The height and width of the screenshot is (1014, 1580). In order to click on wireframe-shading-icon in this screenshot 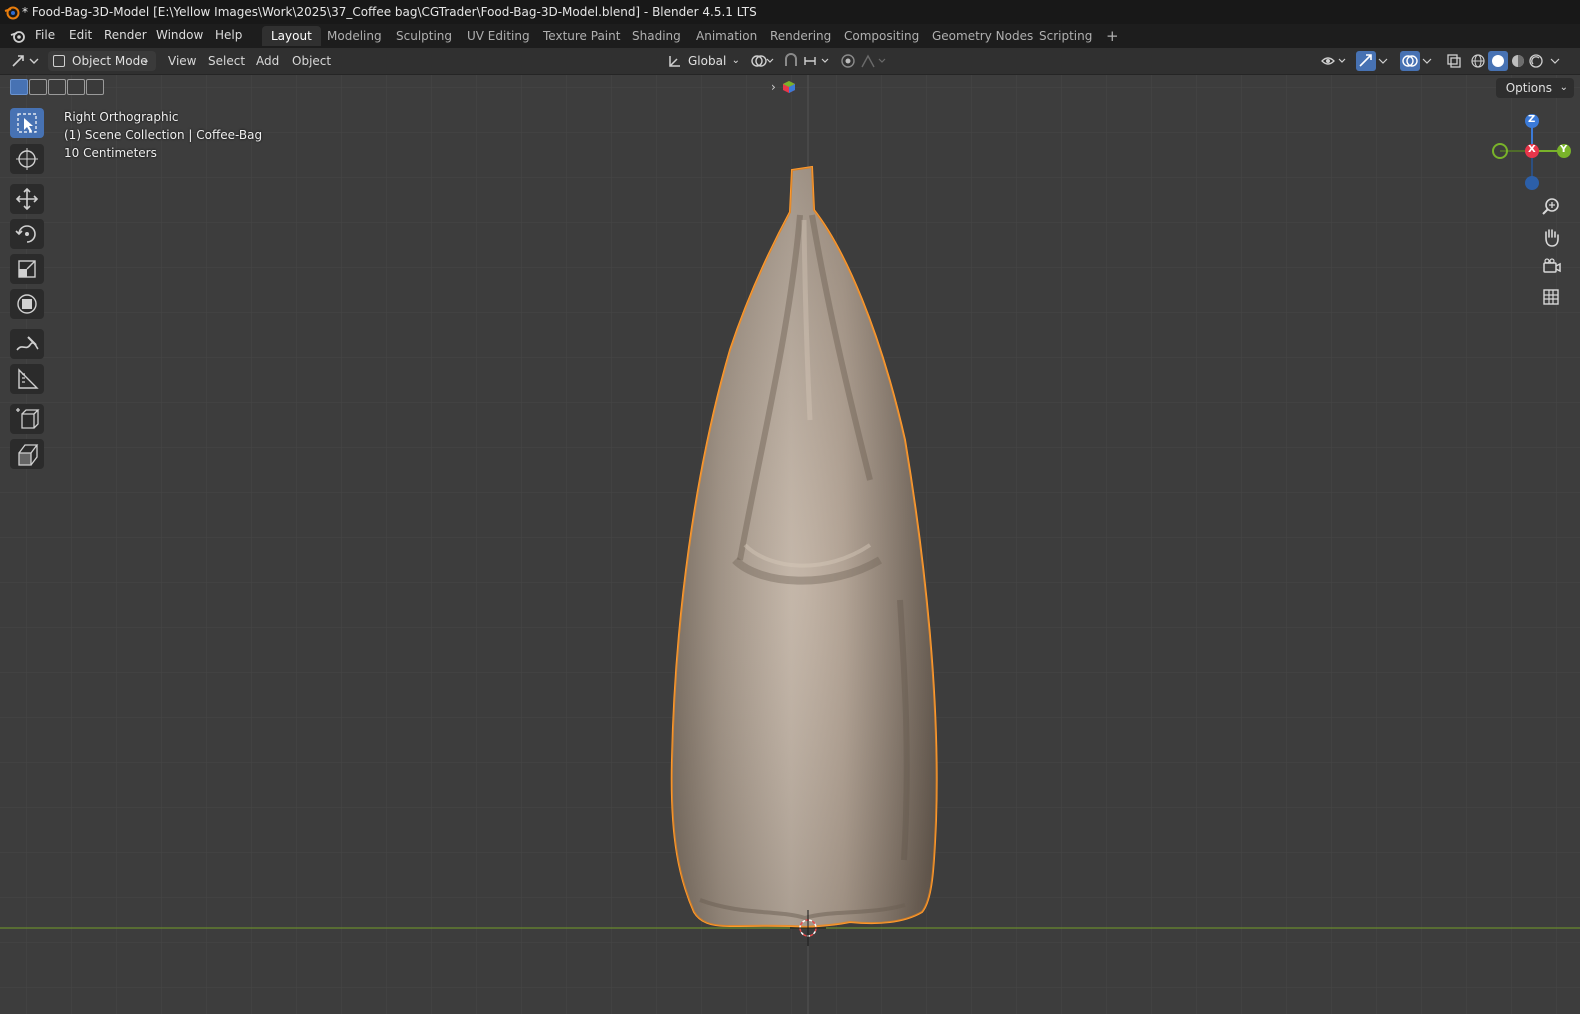, I will do `click(1478, 61)`.